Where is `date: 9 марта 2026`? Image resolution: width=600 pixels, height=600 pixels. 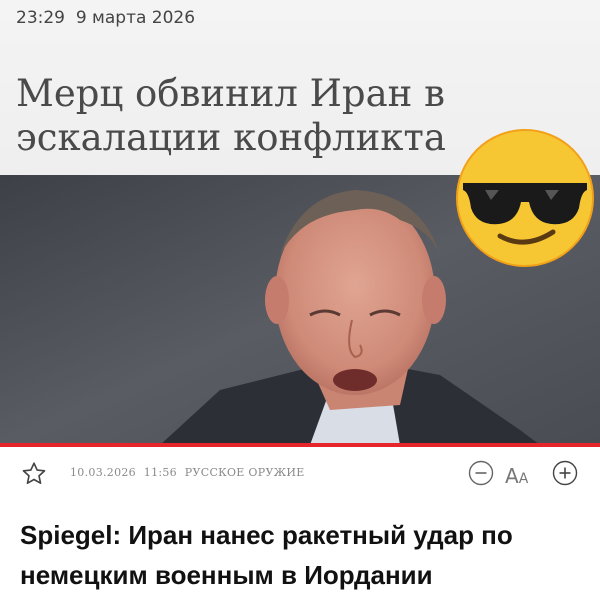 date: 9 марта 2026 is located at coordinates (135, 18).